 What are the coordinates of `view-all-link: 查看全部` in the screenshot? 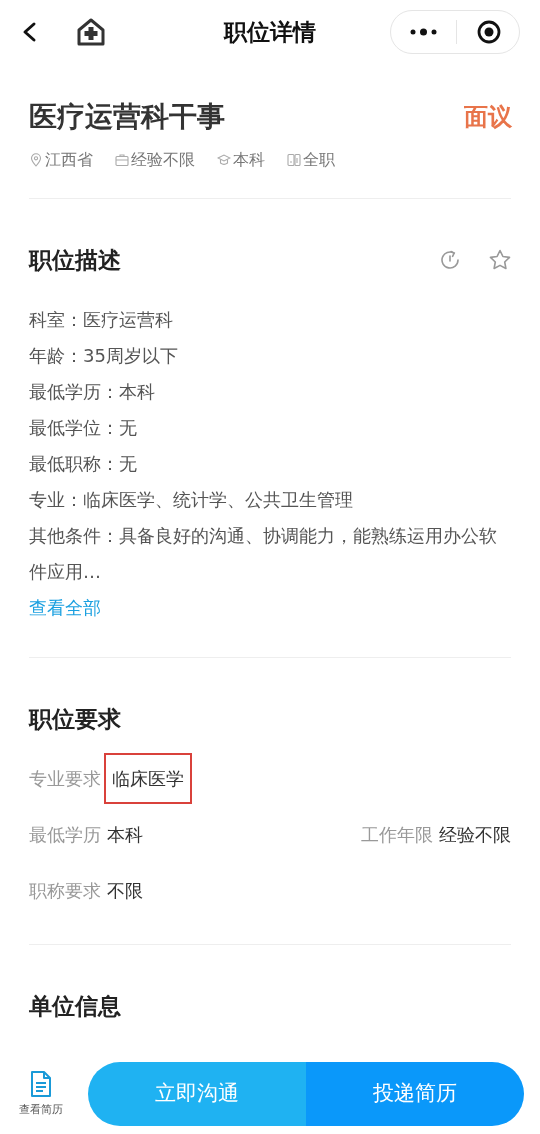 It's located at (65, 607).